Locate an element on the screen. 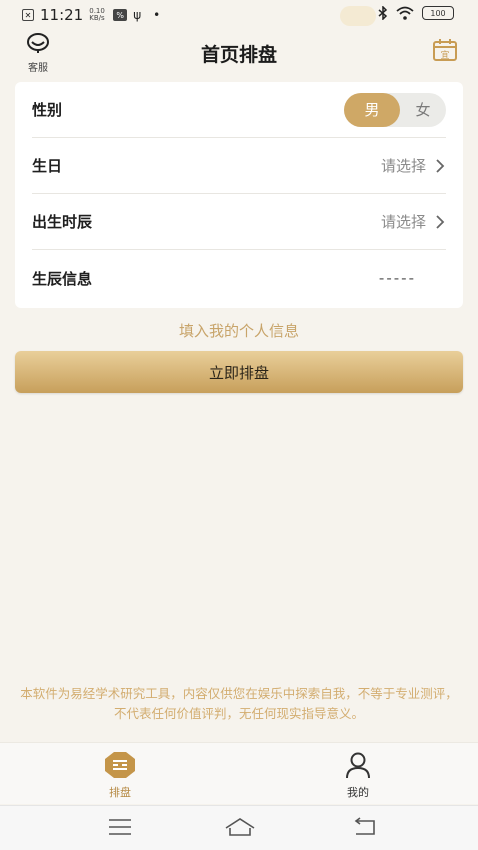  birth-info-label: 生辰信息 is located at coordinates (62, 278).